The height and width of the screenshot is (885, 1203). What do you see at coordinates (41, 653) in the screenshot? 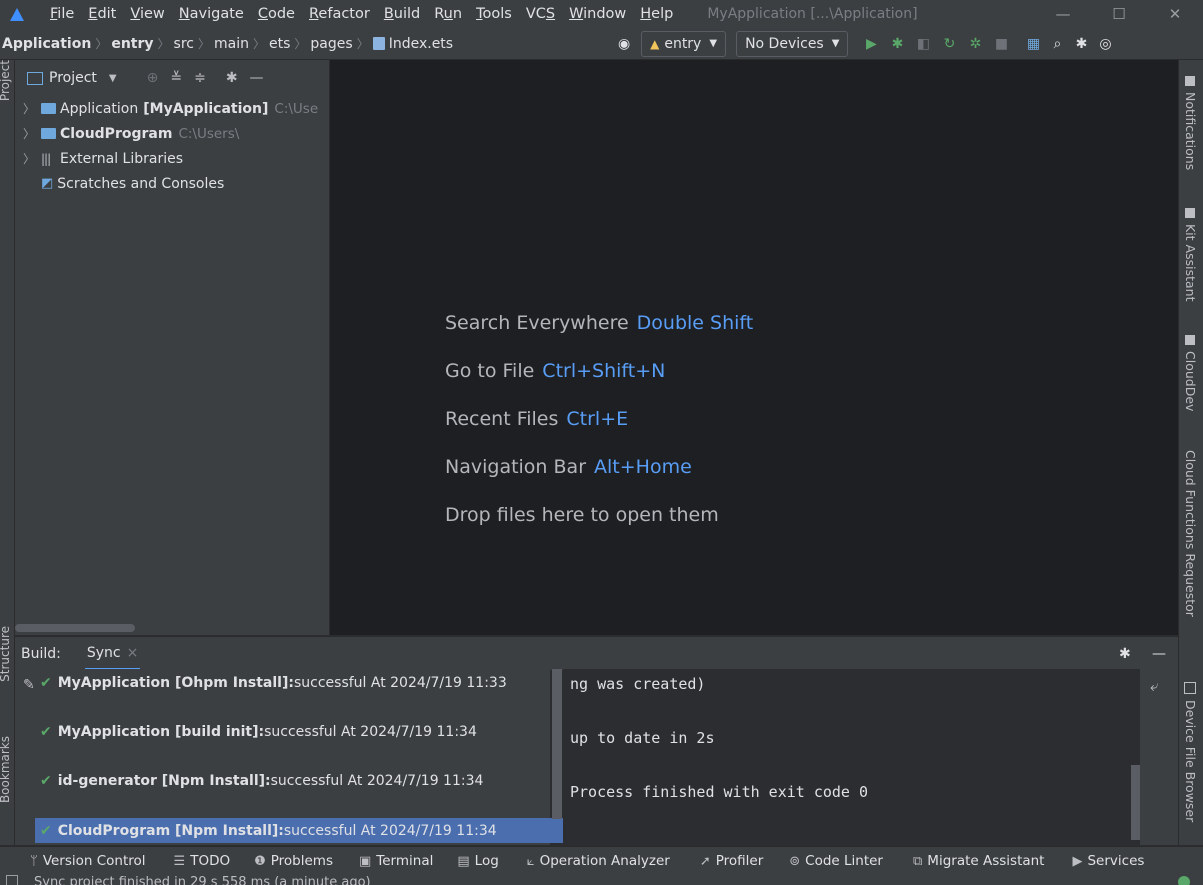
I see `build-panel-label: Build:` at bounding box center [41, 653].